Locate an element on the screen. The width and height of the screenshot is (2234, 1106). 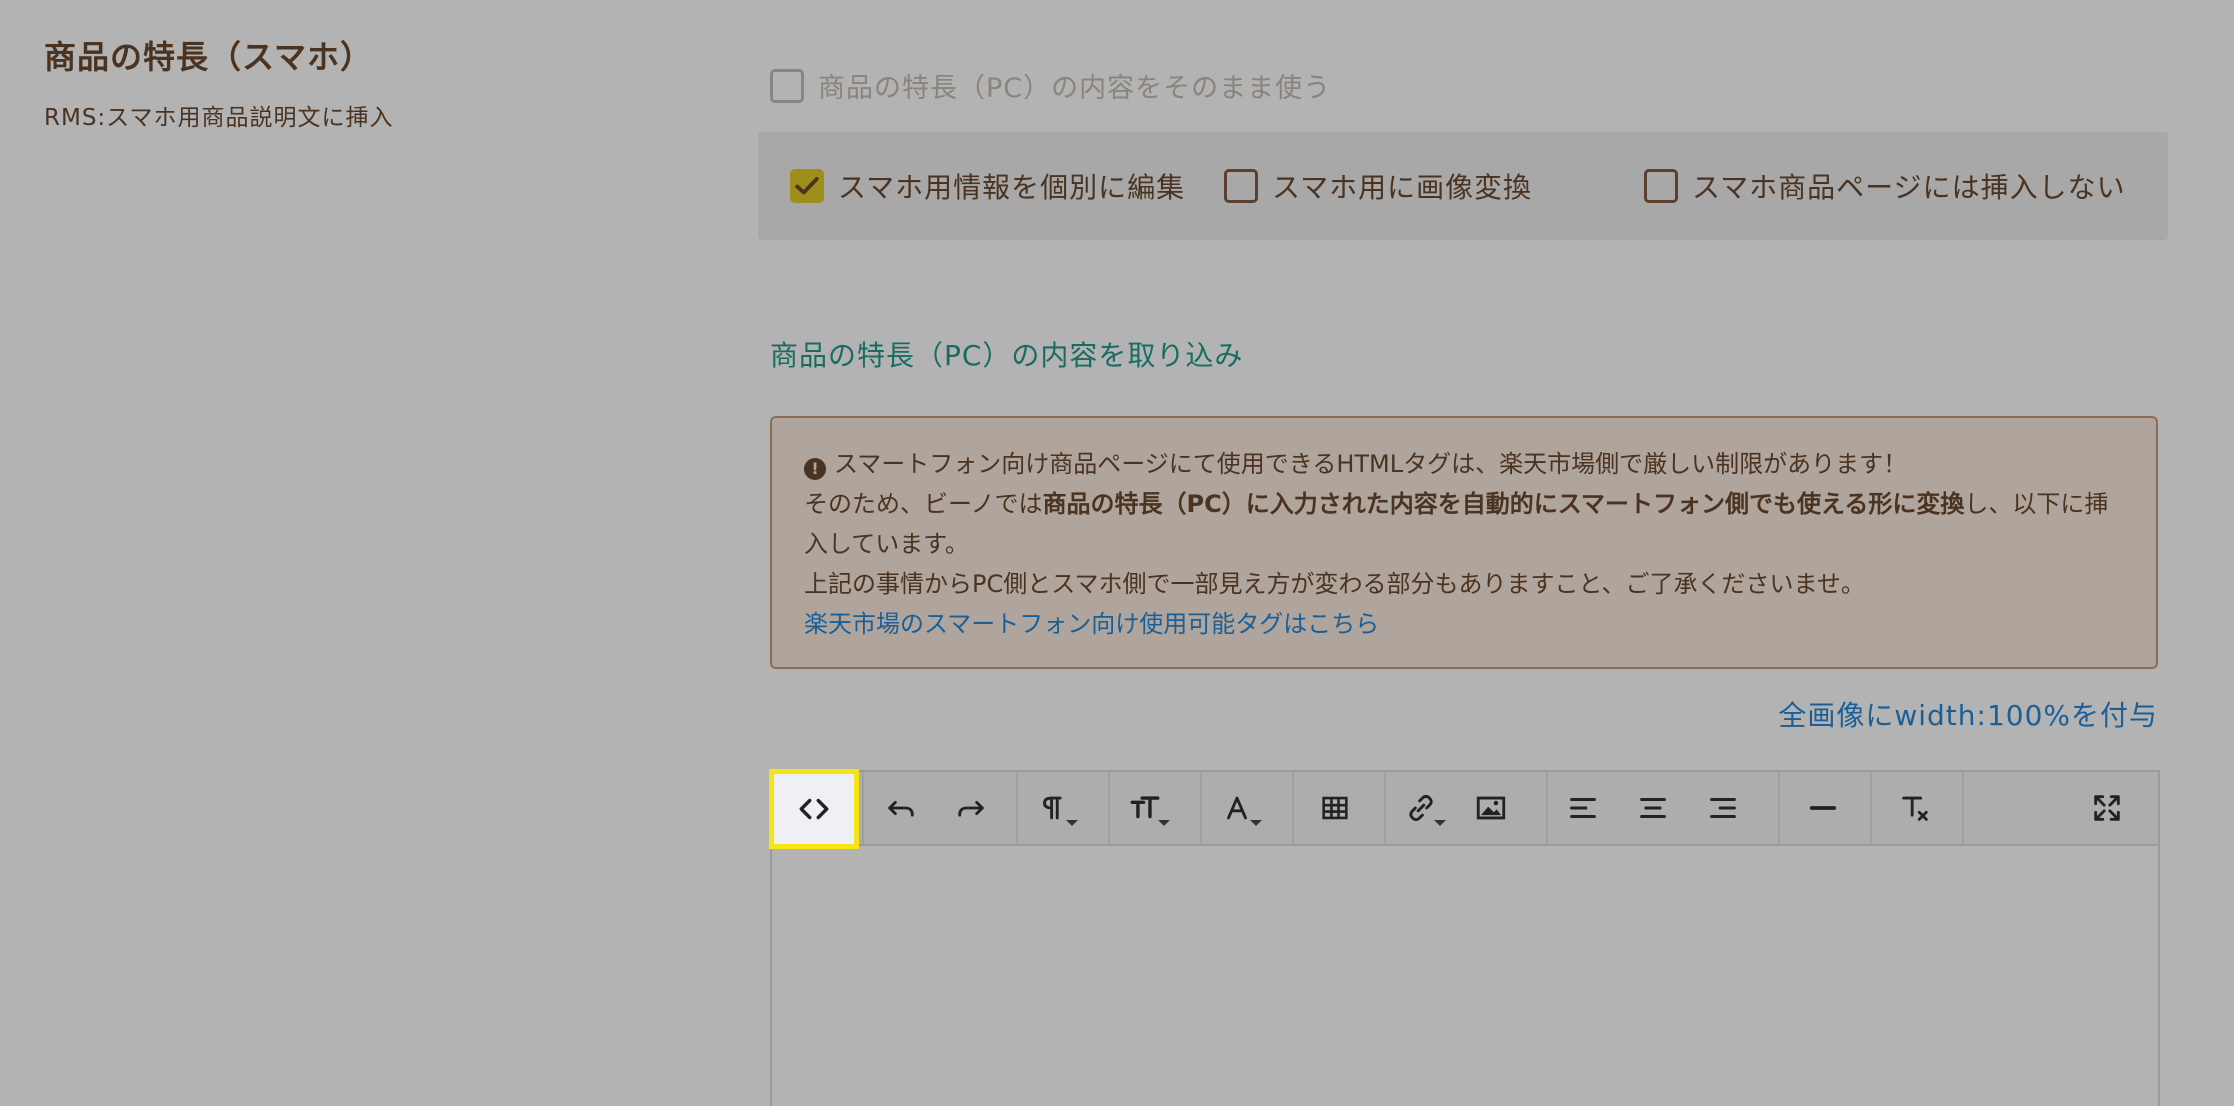
do-not-insert-option: スマホ商品ページには挿入しない is located at coordinates (1885, 186).